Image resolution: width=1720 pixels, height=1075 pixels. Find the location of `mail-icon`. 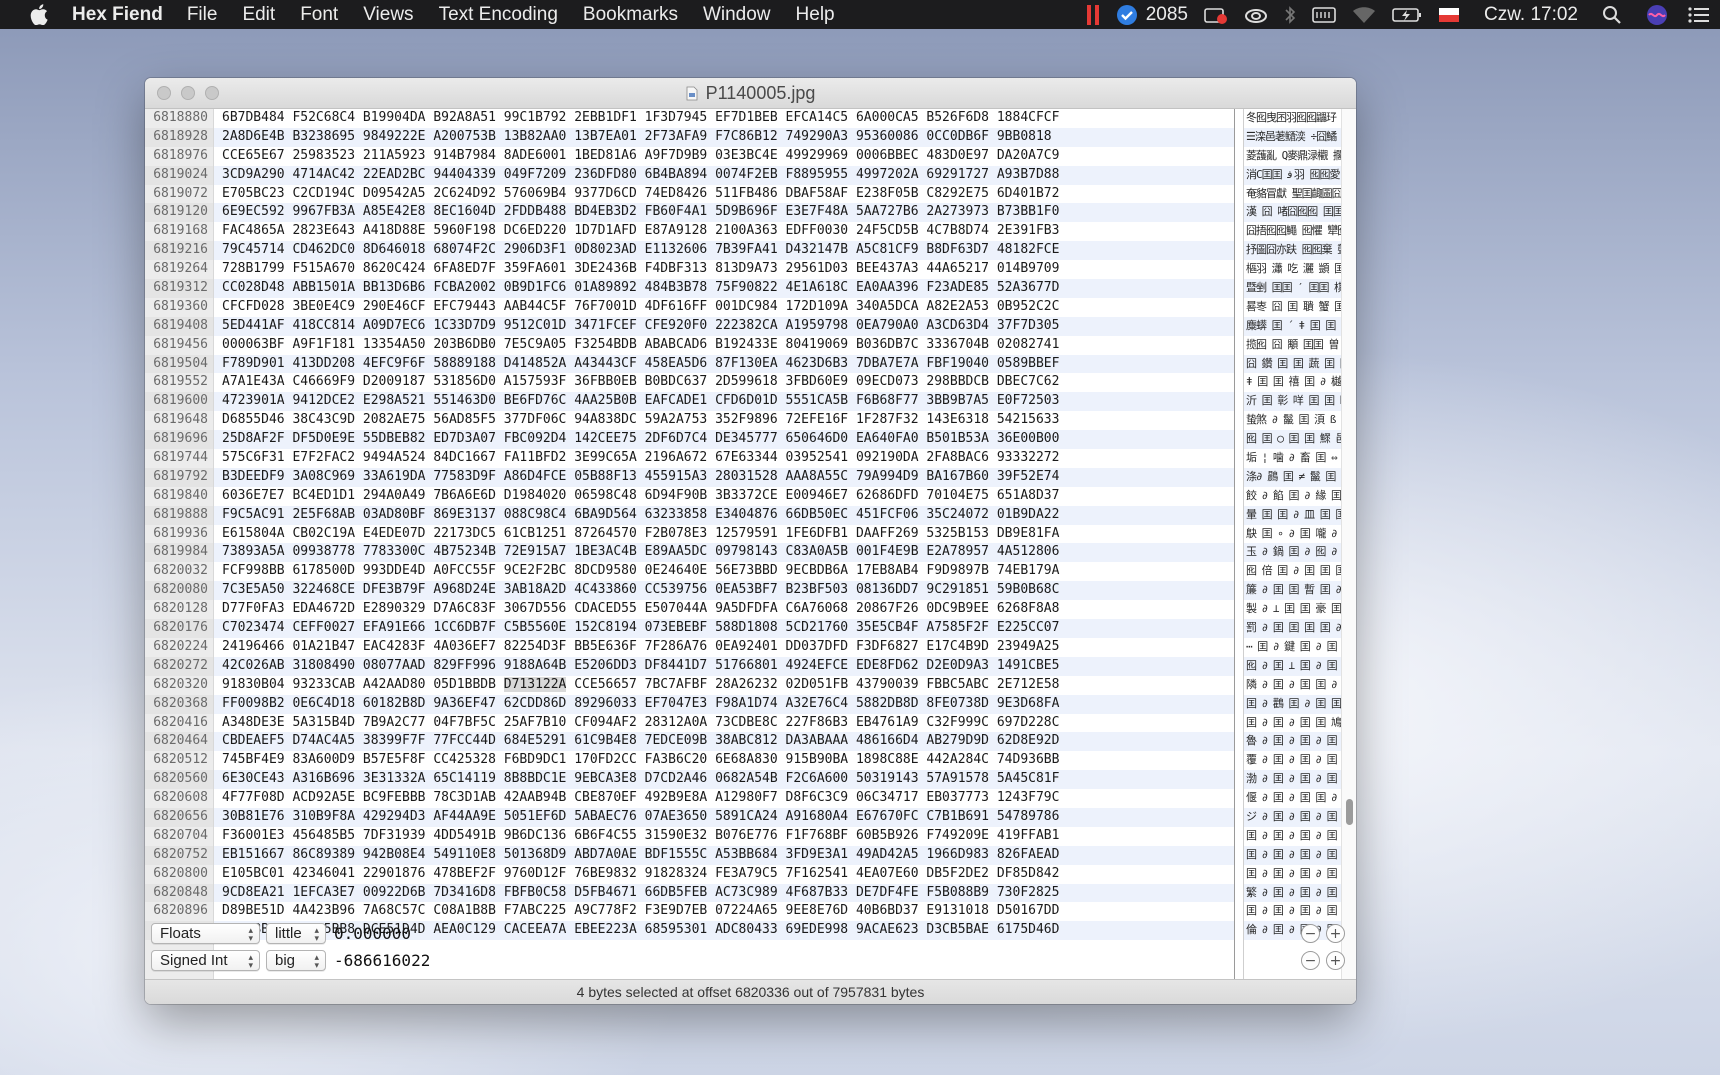

mail-icon is located at coordinates (1216, 15).